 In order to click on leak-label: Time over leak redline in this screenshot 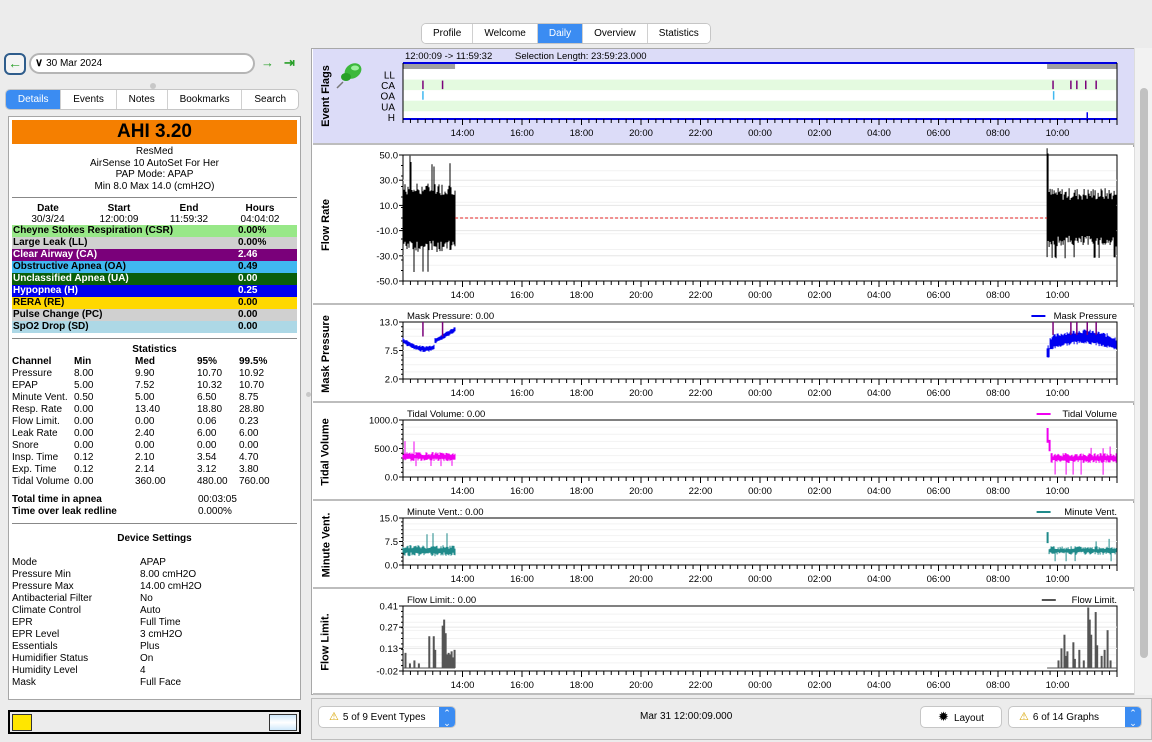, I will do `click(64, 511)`.